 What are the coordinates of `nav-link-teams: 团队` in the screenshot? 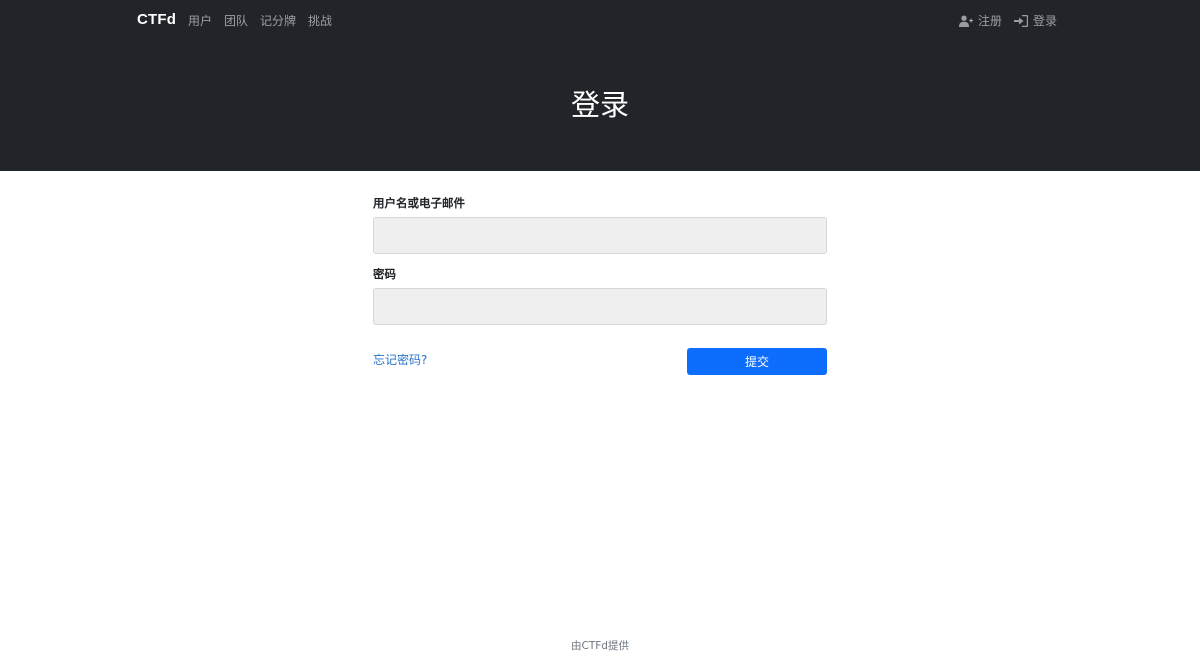 It's located at (236, 20).